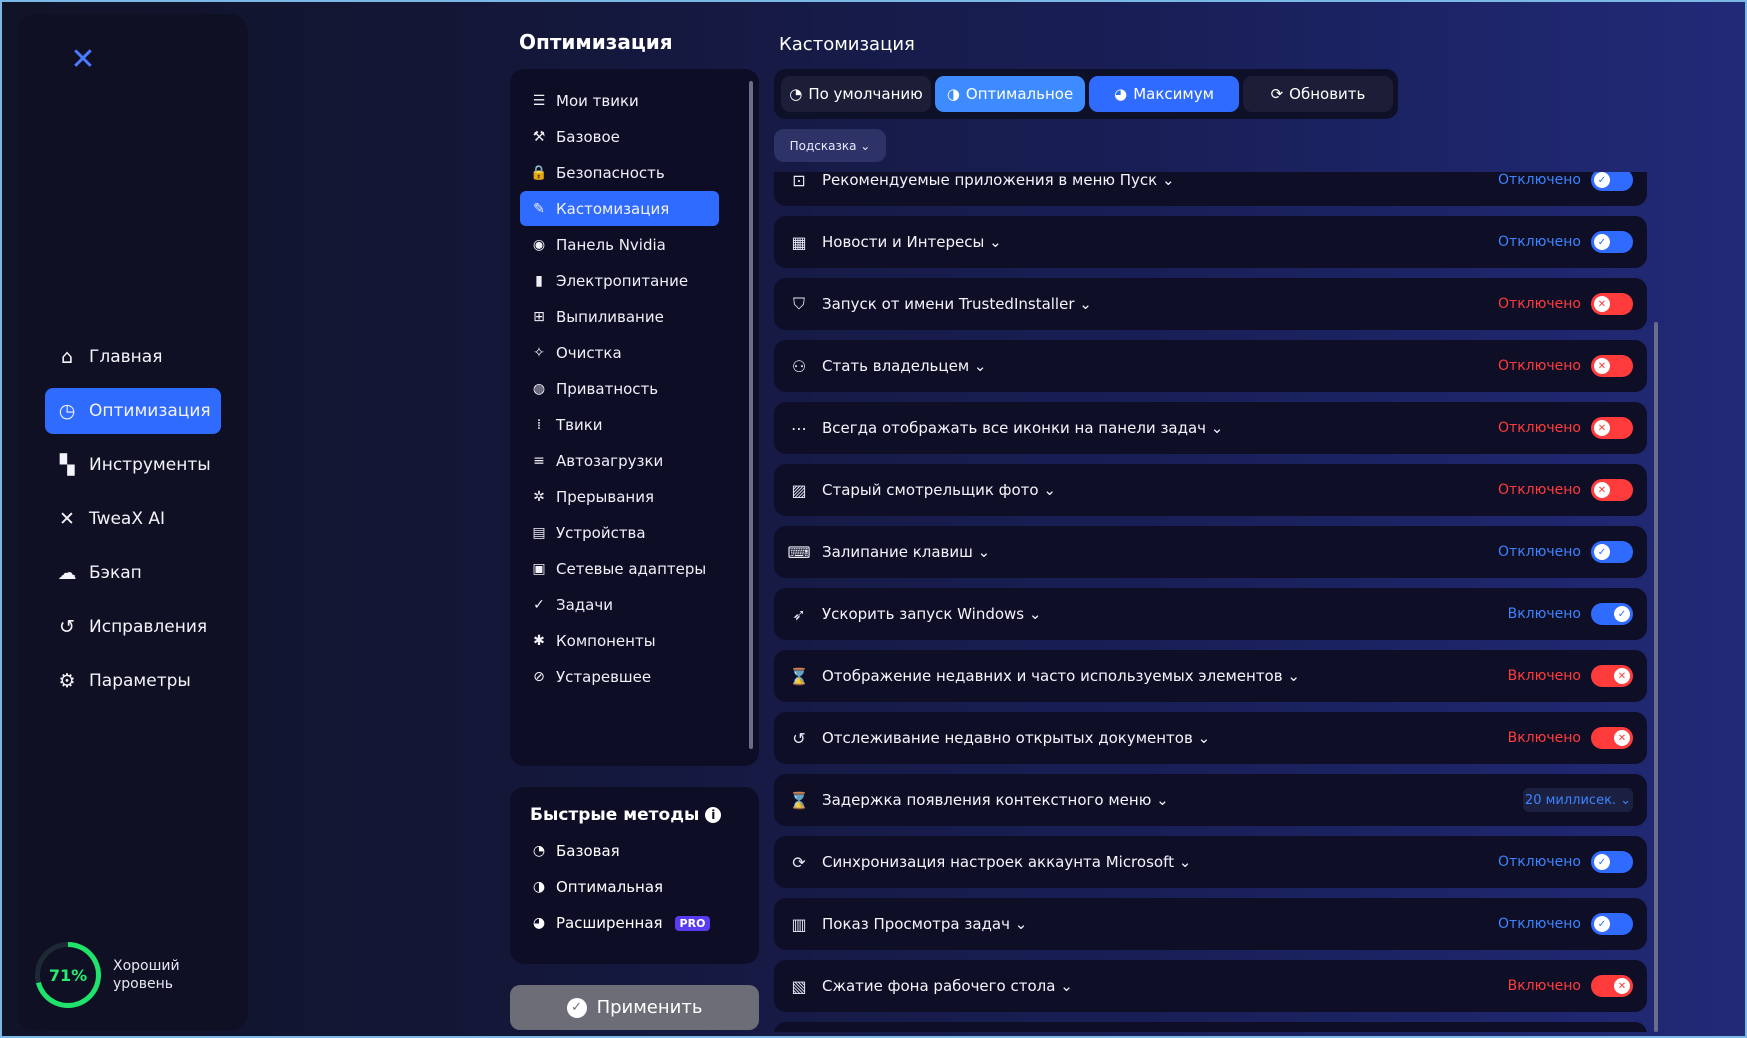 This screenshot has width=1747, height=1038. Describe the element at coordinates (539, 136) in the screenshot. I see `wrench-icon: ⚒` at that location.